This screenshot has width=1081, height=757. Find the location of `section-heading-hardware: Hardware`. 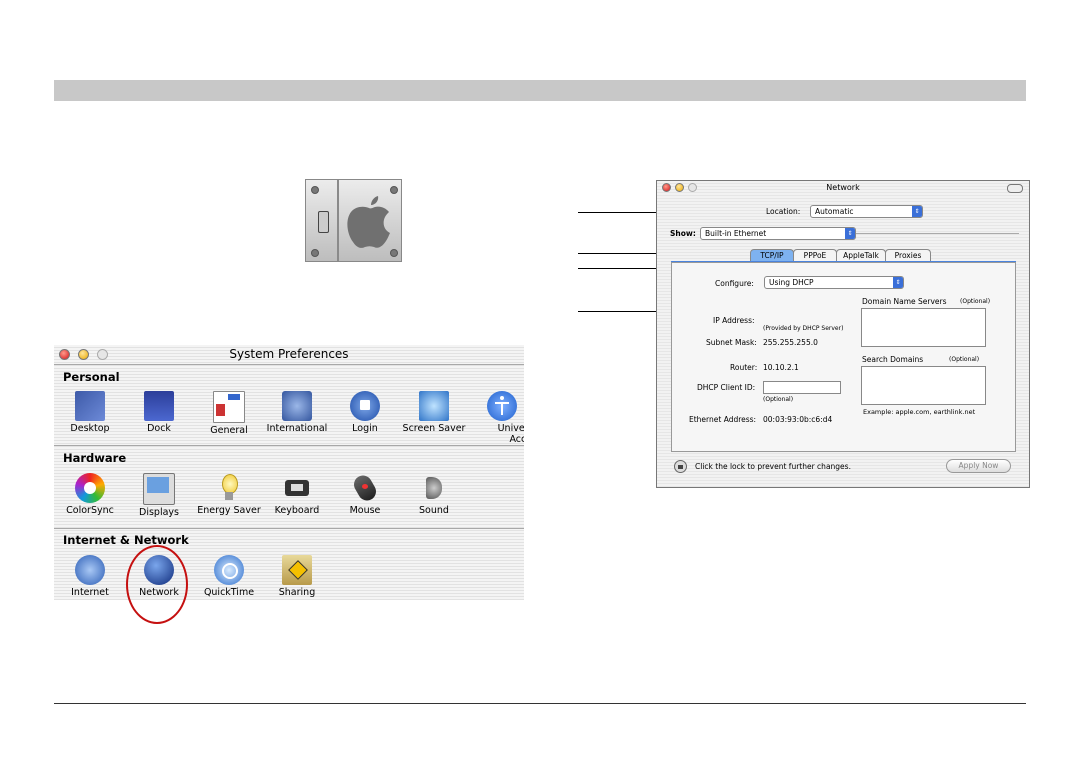

section-heading-hardware: Hardware is located at coordinates (95, 458).